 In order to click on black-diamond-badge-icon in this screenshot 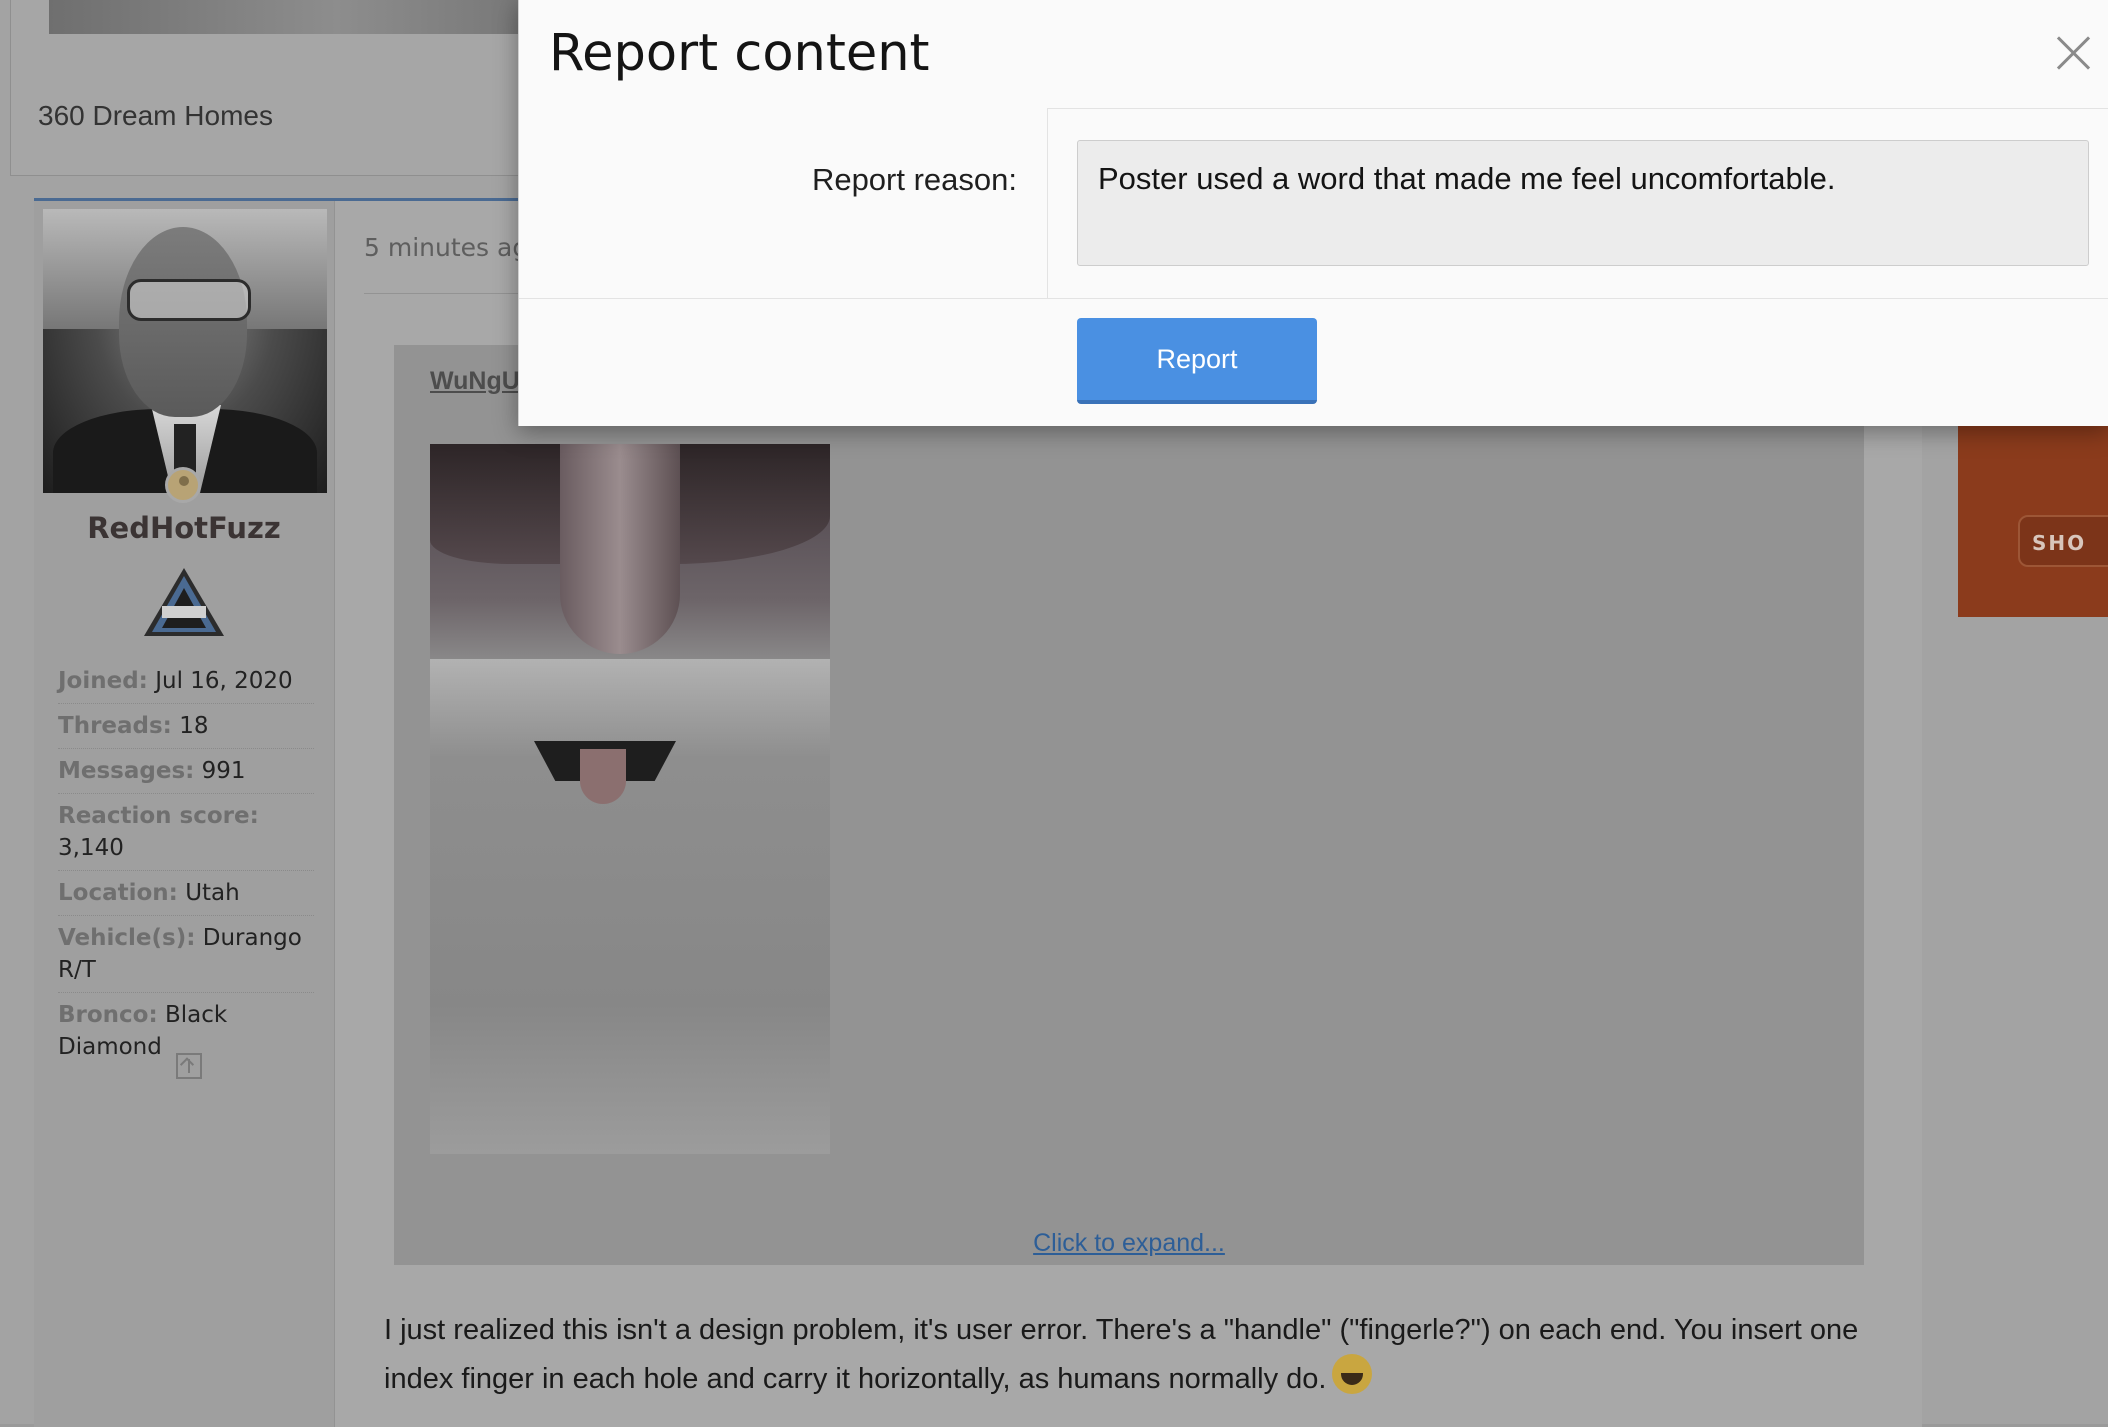, I will do `click(184, 602)`.